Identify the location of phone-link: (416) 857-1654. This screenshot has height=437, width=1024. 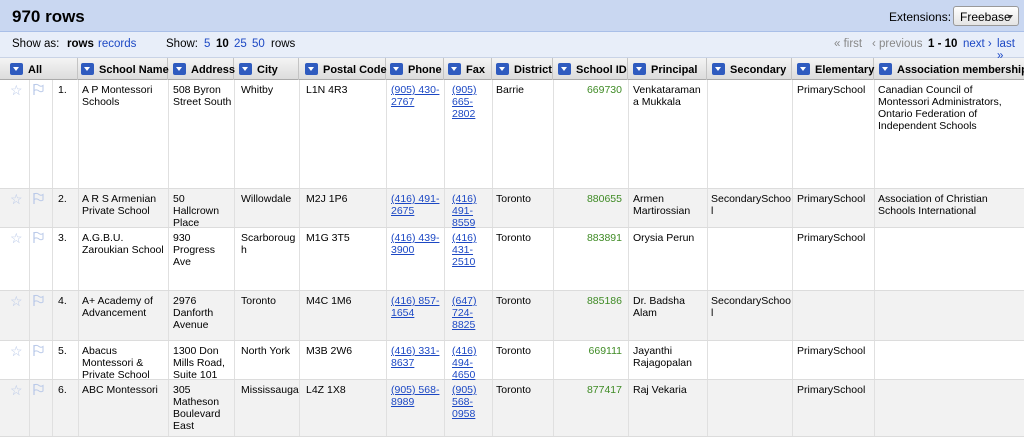
(416, 307).